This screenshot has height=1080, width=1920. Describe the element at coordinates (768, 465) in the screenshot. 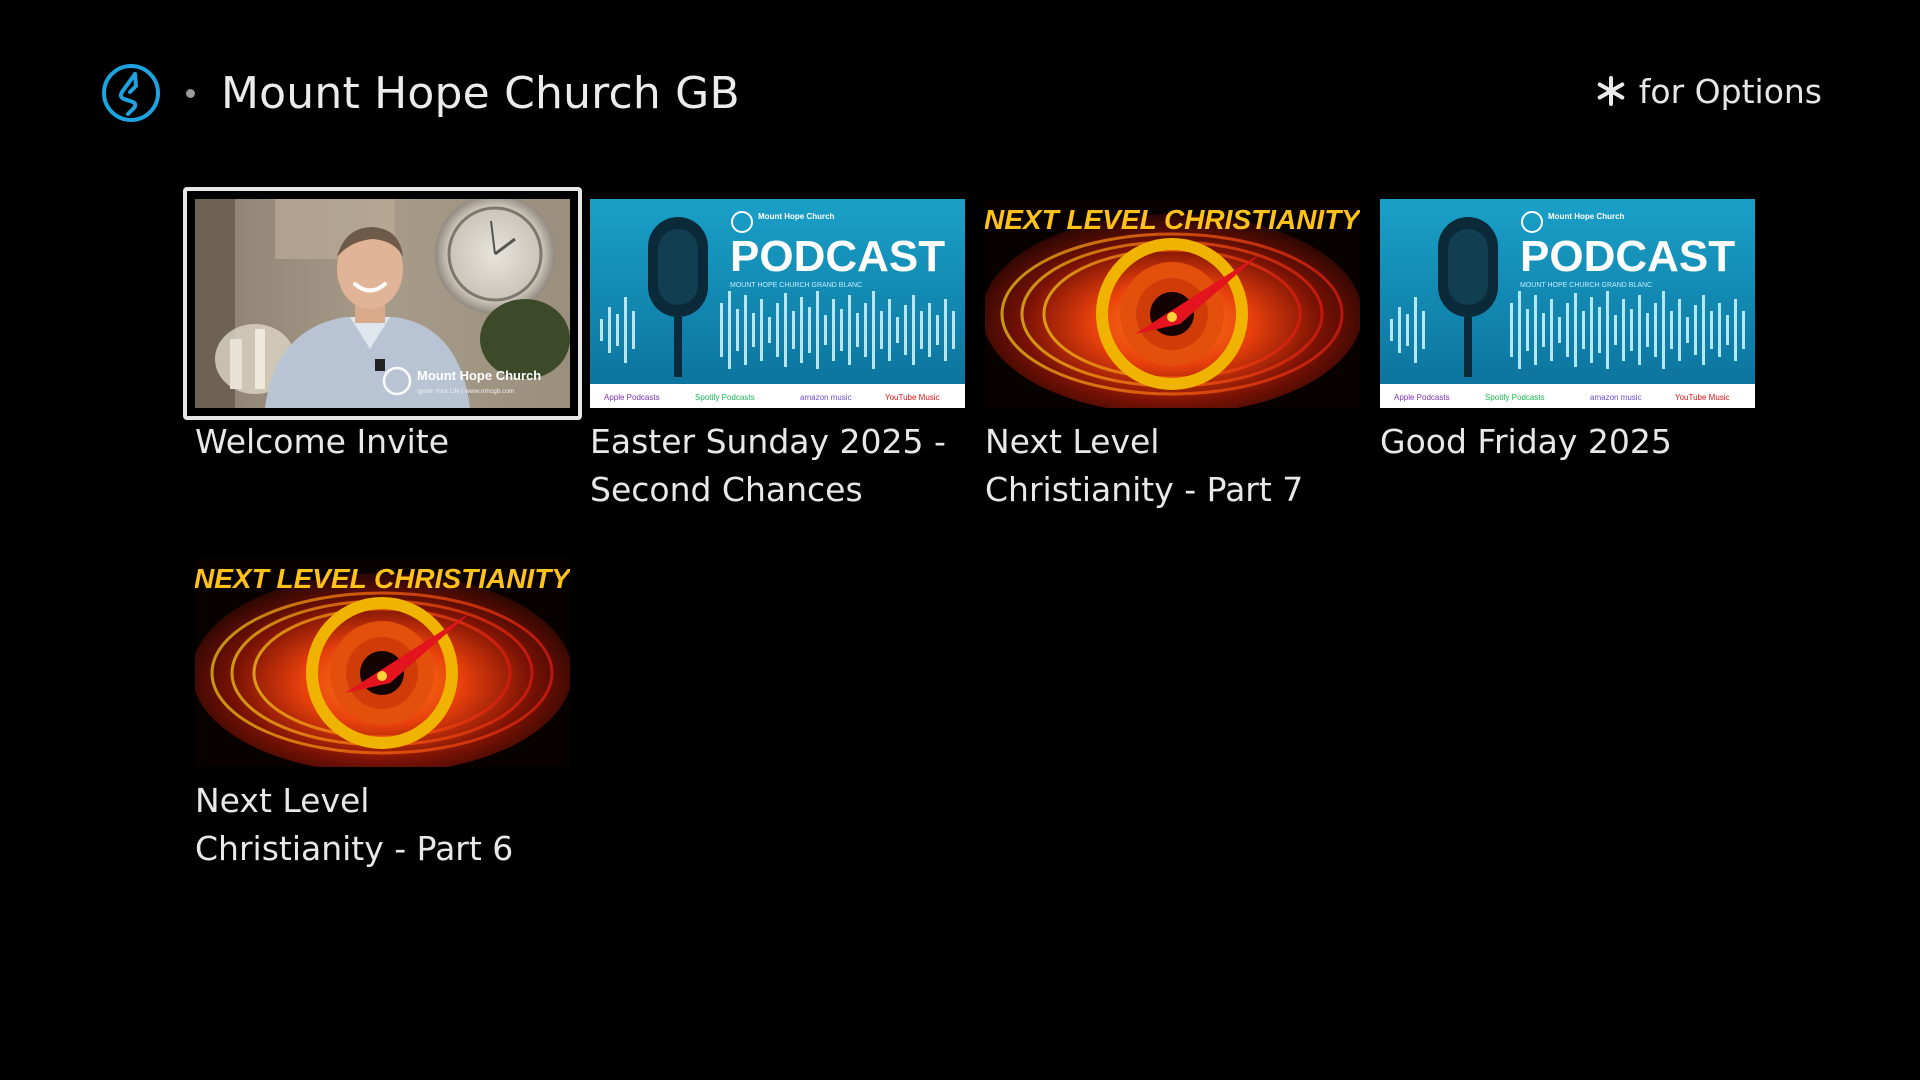

I see `video-title: Easter Sunday 2025 - Second Chances` at that location.